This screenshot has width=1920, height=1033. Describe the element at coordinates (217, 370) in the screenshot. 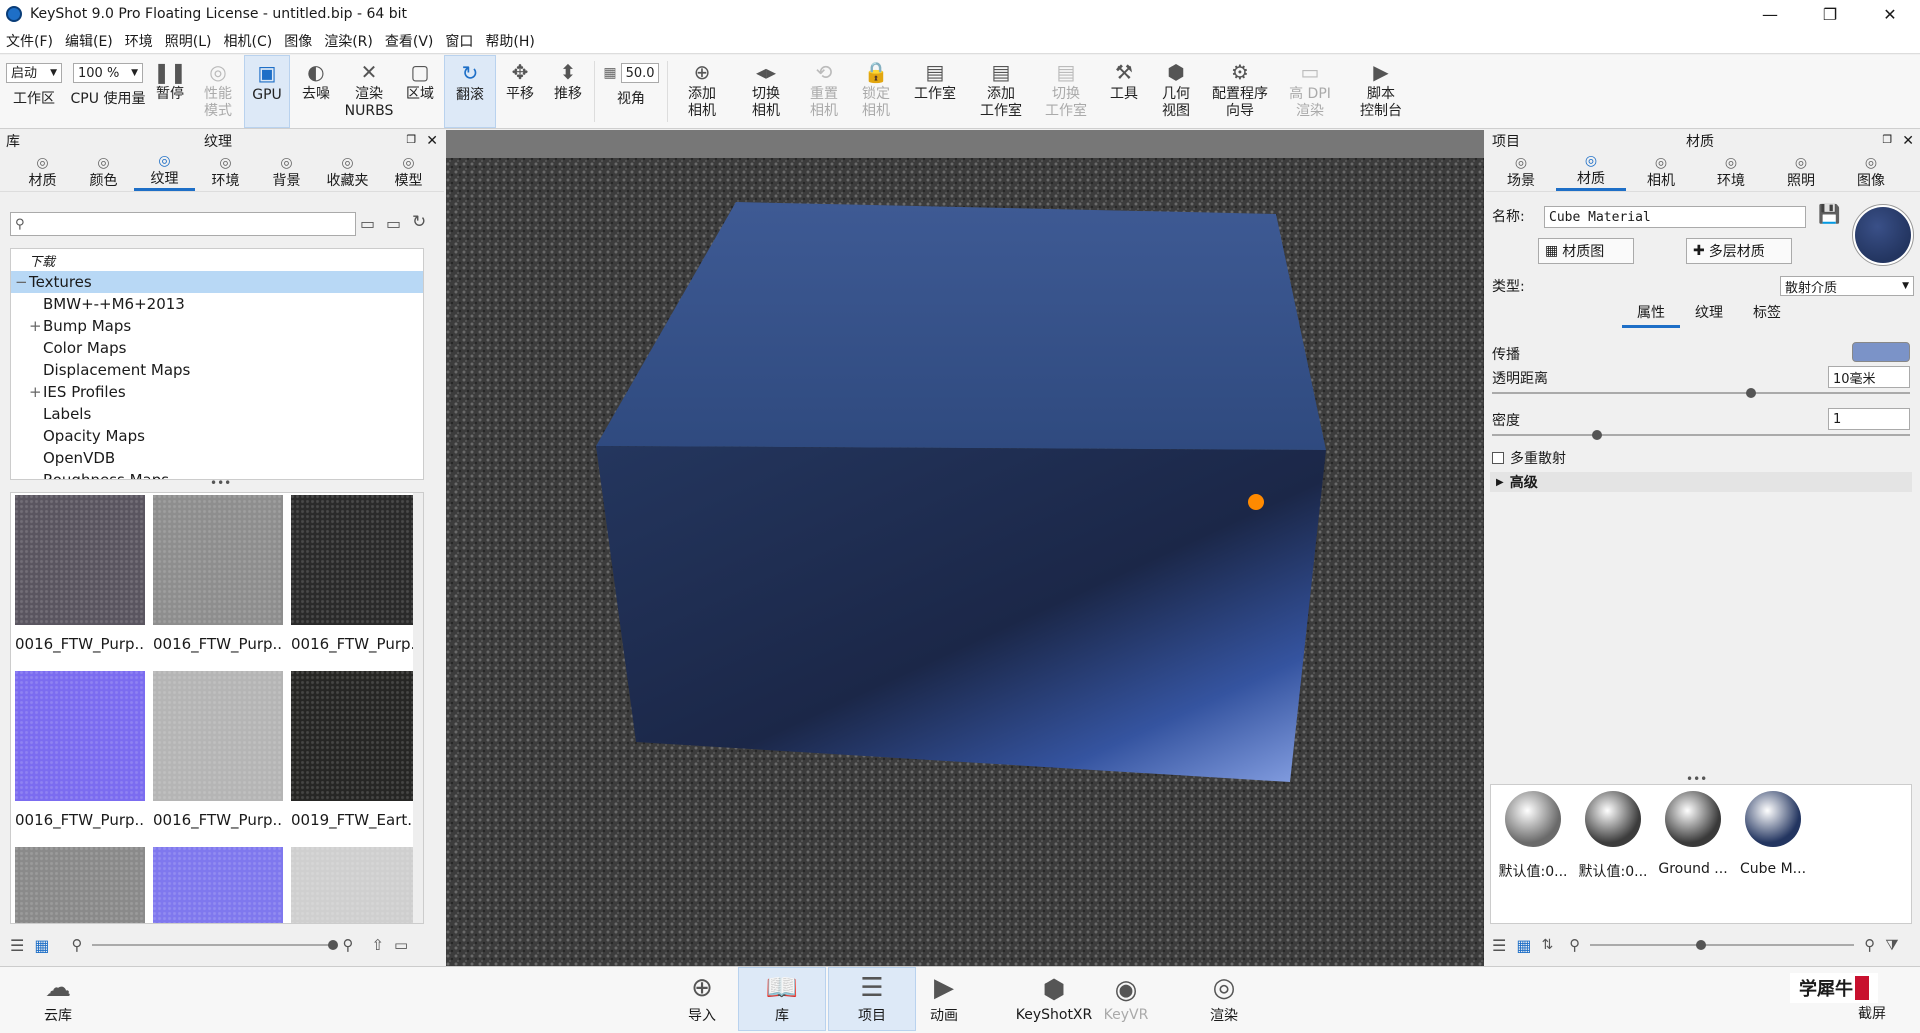

I see `tree-item-displacement-maps: Displacement Maps` at that location.